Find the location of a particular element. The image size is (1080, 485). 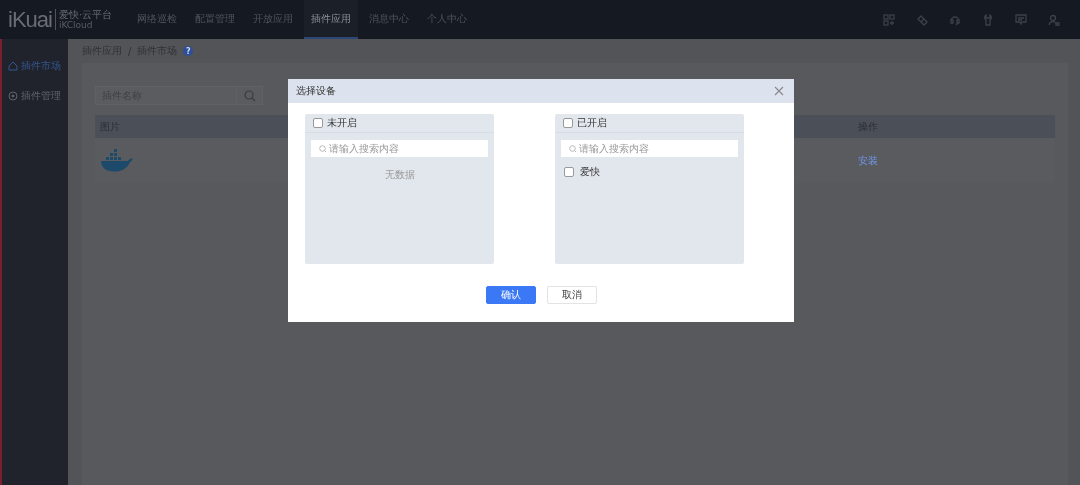

whale-logo-icon is located at coordinates (117, 160).